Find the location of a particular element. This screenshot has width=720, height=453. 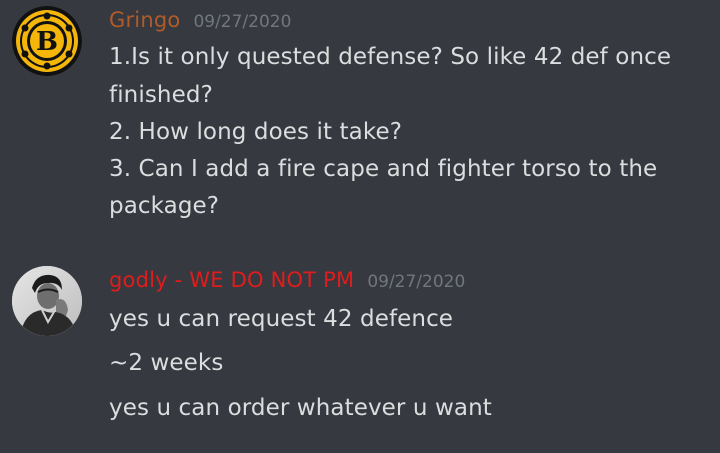

svg-text: B is located at coordinates (47, 42).